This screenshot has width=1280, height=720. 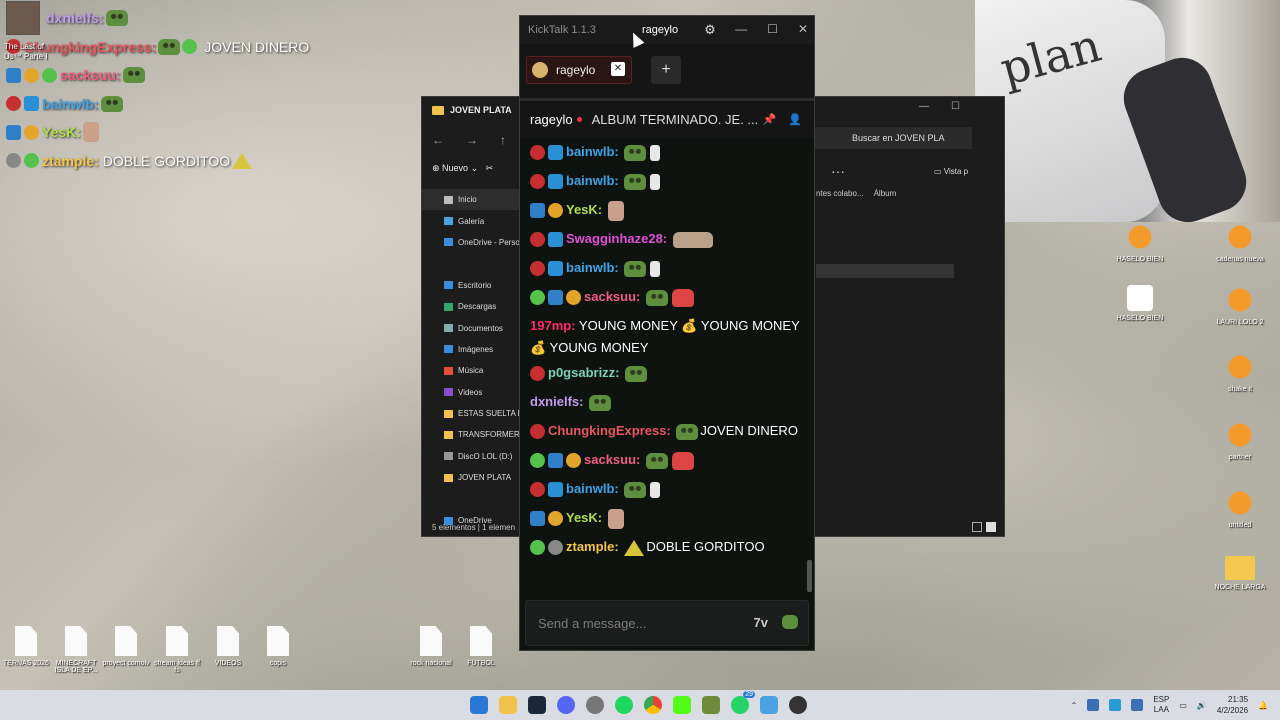 What do you see at coordinates (667, 402) in the screenshot?
I see `chat-message: dxnielfs:` at bounding box center [667, 402].